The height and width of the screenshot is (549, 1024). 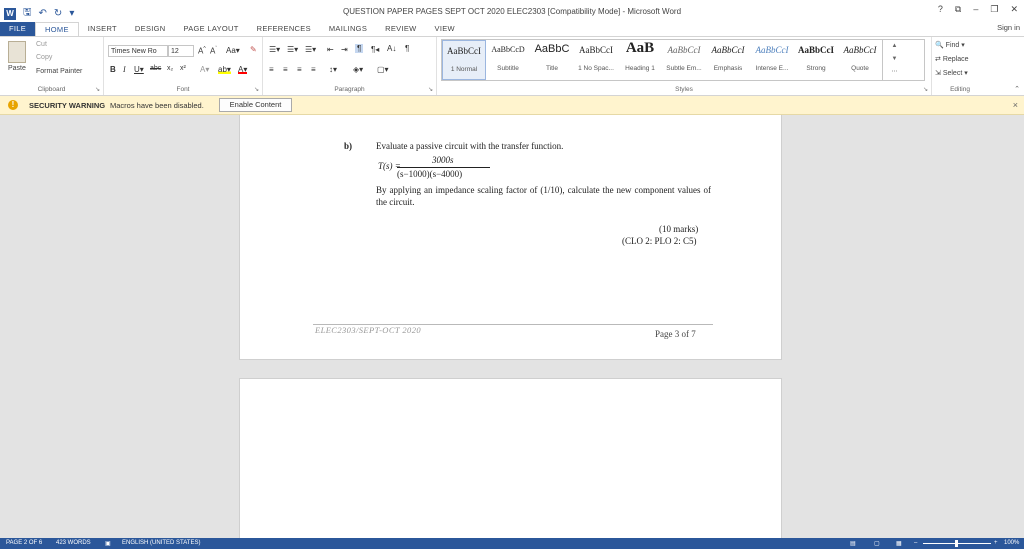 What do you see at coordinates (375, 49) in the screenshot?
I see `rtl-icon: ¶◂` at bounding box center [375, 49].